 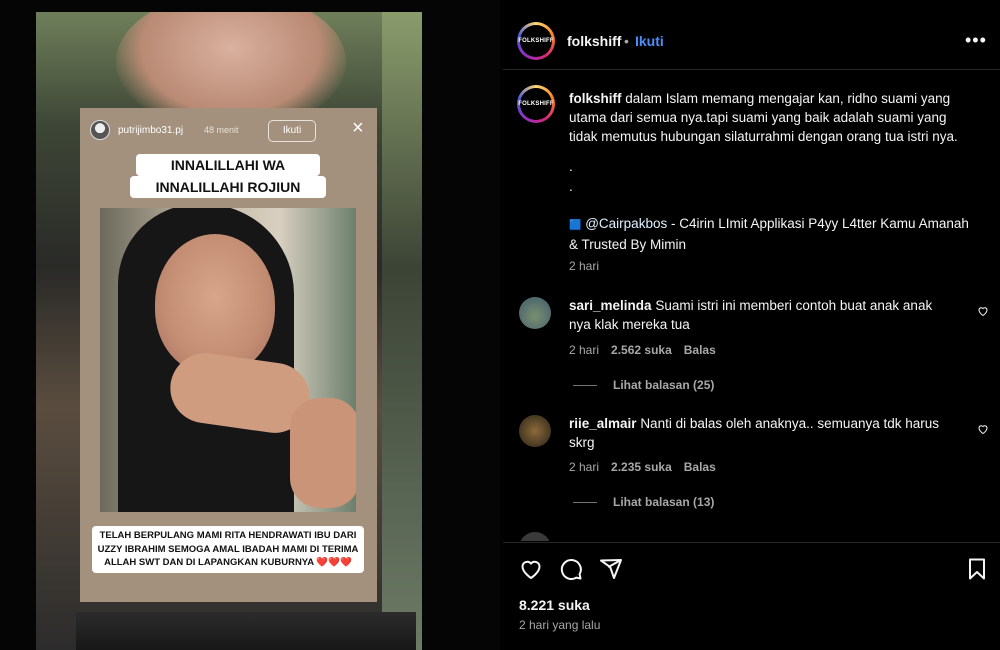 I want to click on caption-avatar: FOLKSHIFF, so click(x=536, y=104).